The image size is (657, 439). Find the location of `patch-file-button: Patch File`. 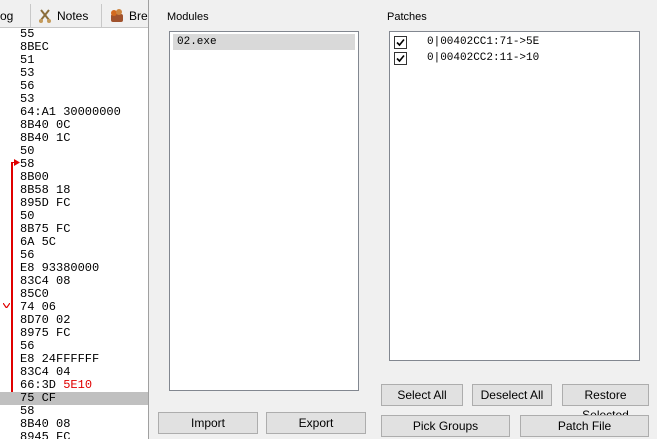

patch-file-button: Patch File is located at coordinates (584, 426).